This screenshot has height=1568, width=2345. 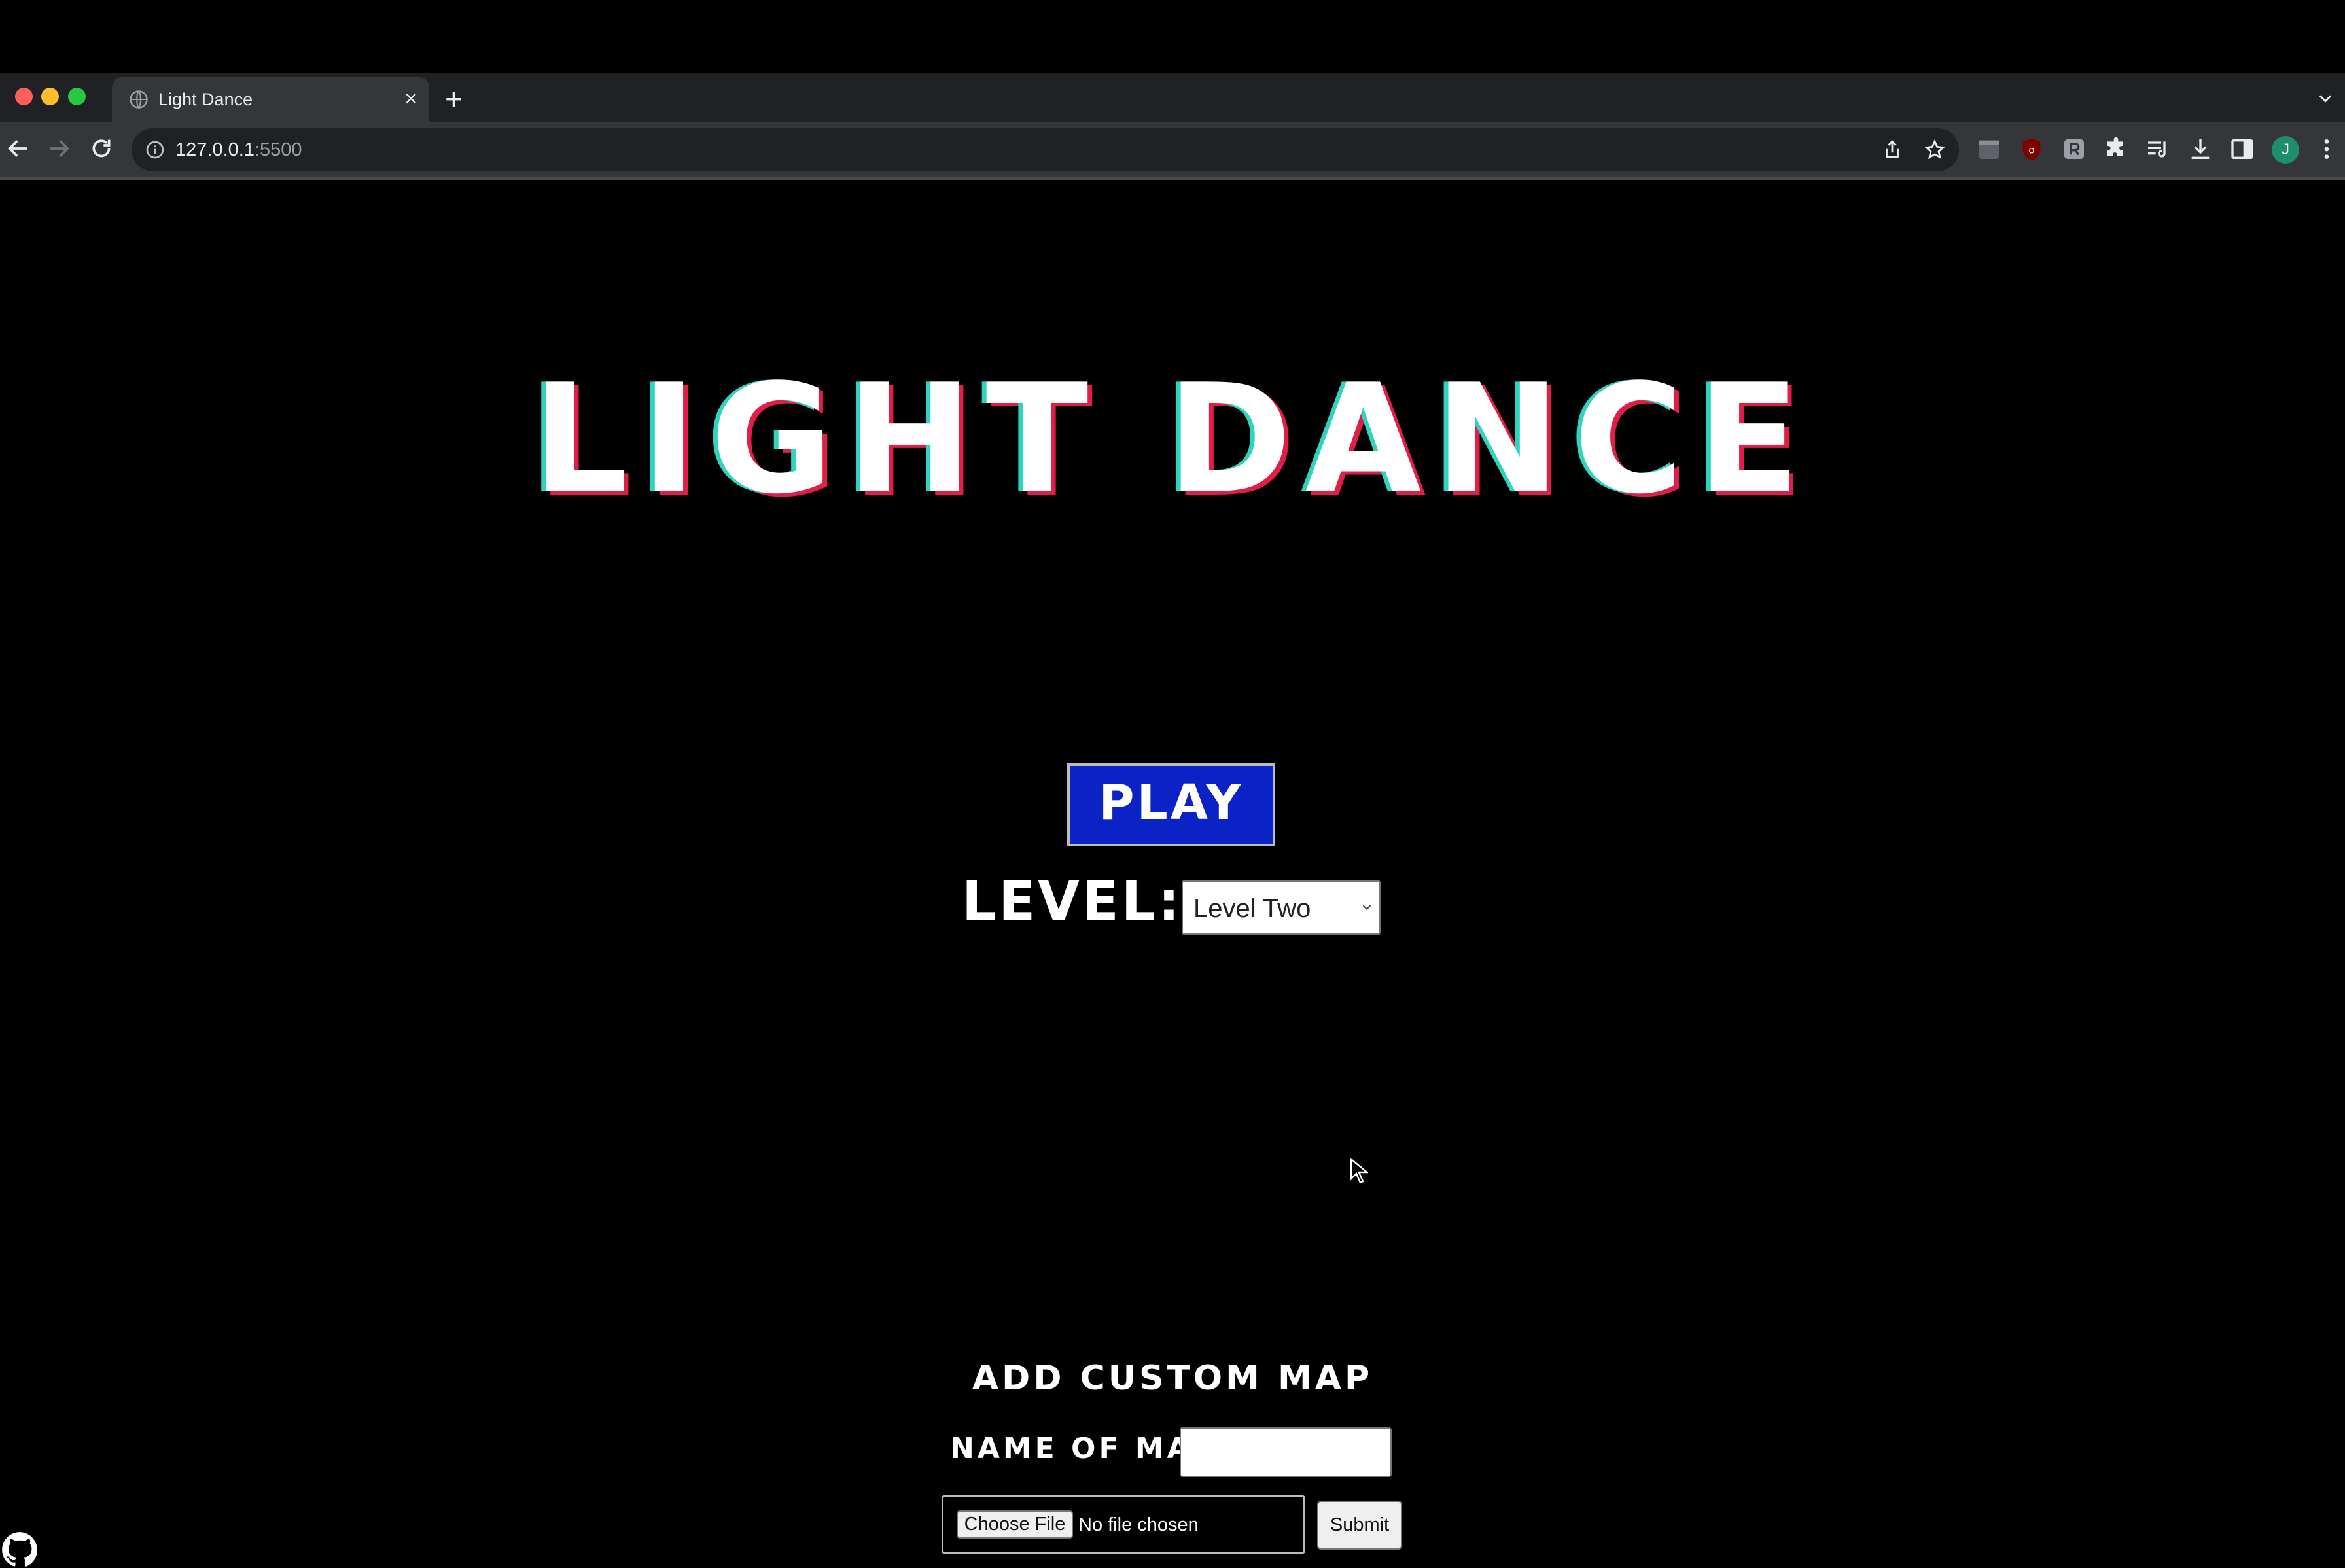 I want to click on play-button: PLAY, so click(x=1171, y=804).